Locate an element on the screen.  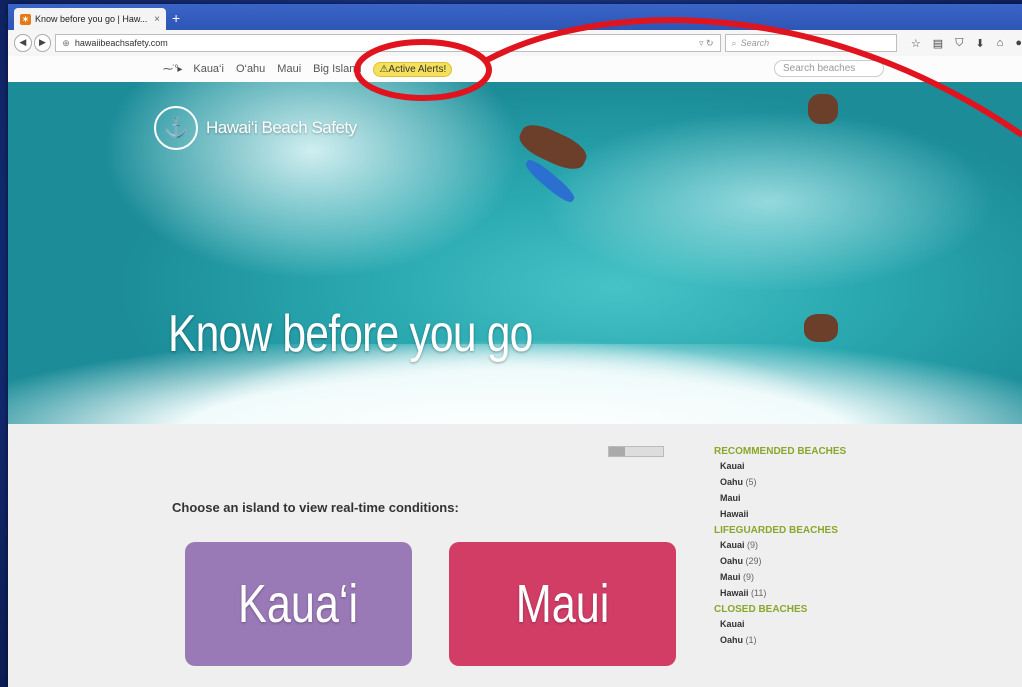
magnifier-icon: ⌕ is located at coordinates (734, 42).